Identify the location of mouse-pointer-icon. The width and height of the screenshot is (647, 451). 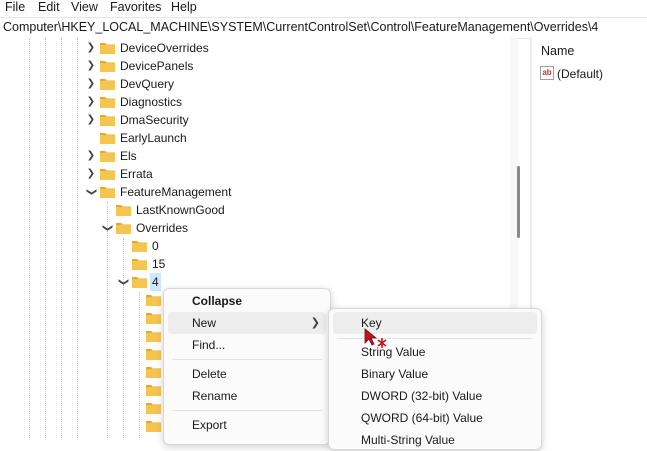
(375, 338).